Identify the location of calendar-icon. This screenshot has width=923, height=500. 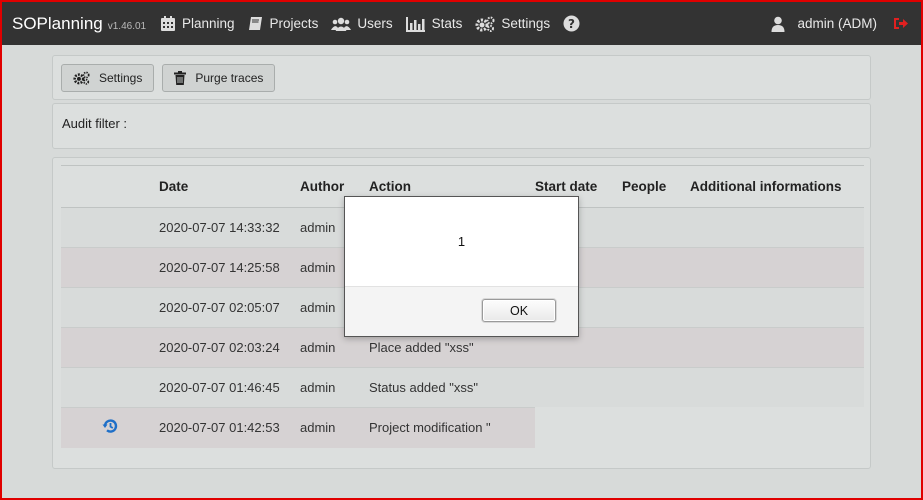
(168, 23).